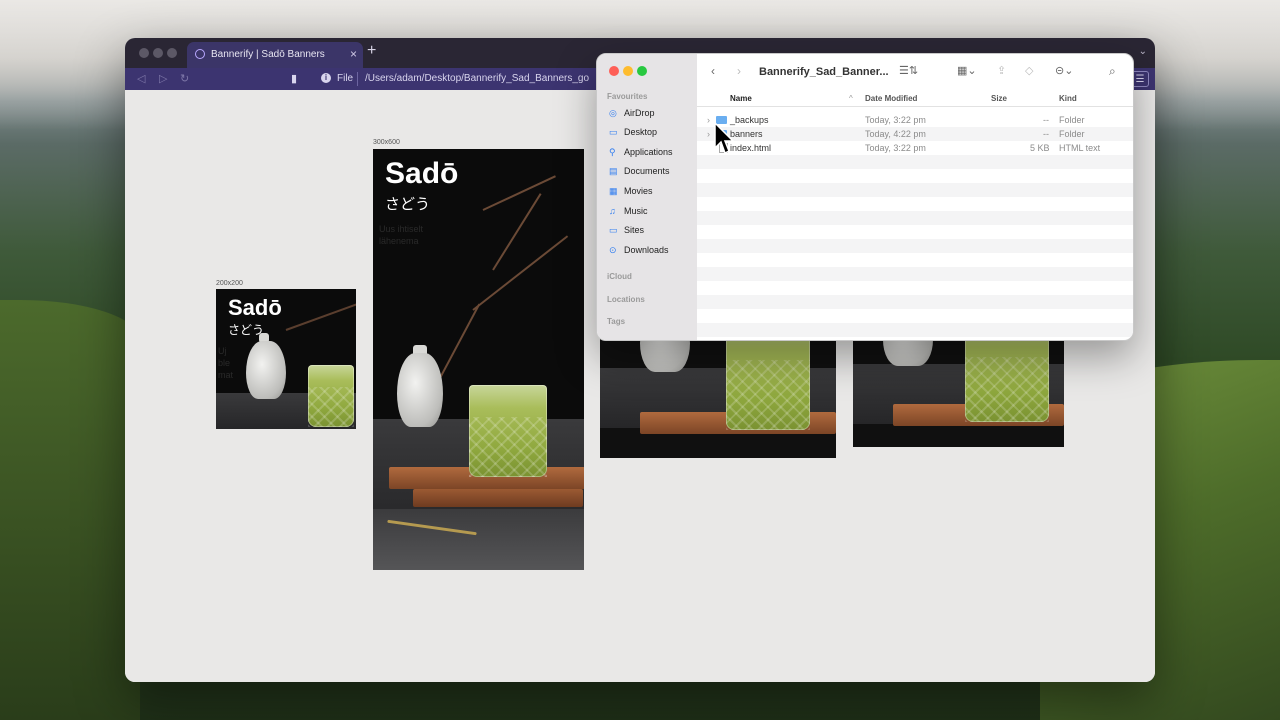 The image size is (1280, 720). What do you see at coordinates (613, 191) in the screenshot?
I see `movies-icon: ▦` at bounding box center [613, 191].